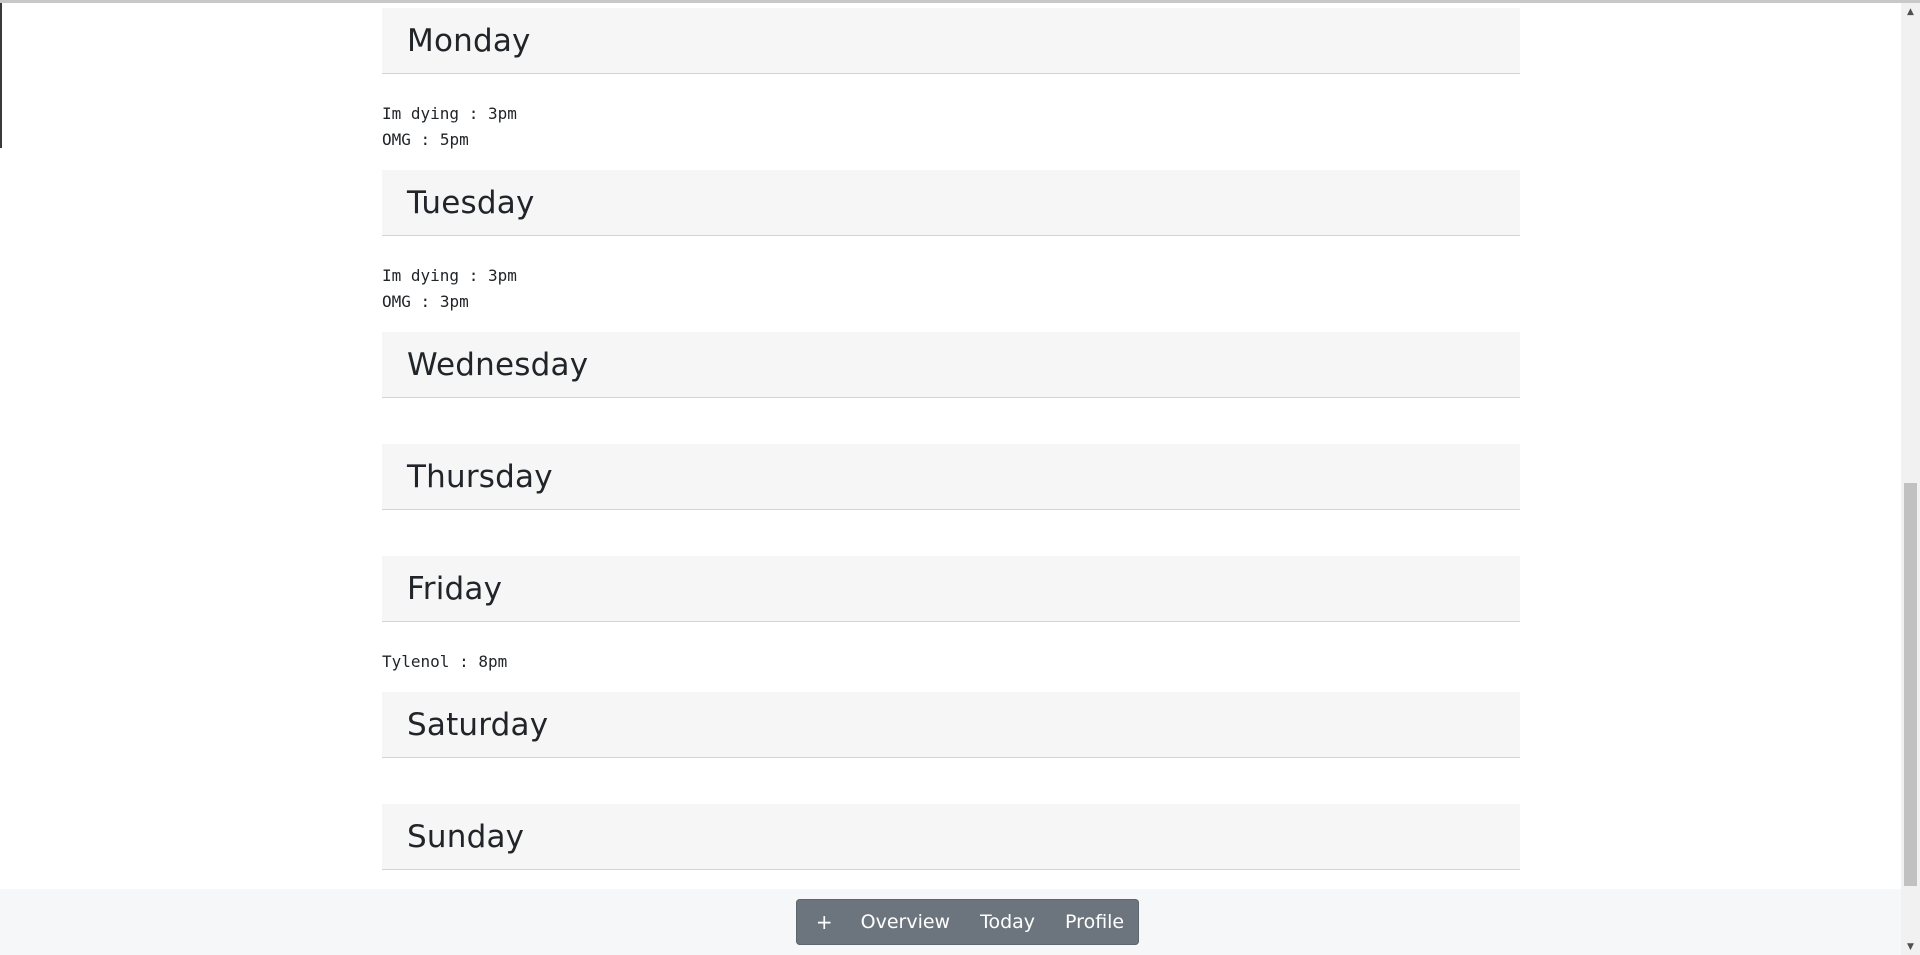 This screenshot has height=955, width=1920. Describe the element at coordinates (1910, 11) in the screenshot. I see `scroll-up-icon: ▲` at that location.